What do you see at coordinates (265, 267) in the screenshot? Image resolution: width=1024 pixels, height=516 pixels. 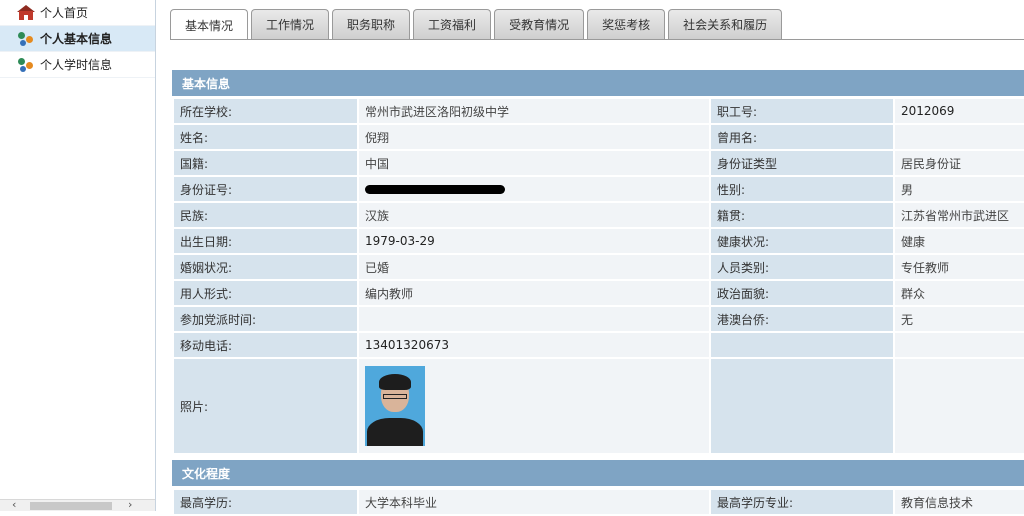 I see `field-label: 婚姻状况:` at bounding box center [265, 267].